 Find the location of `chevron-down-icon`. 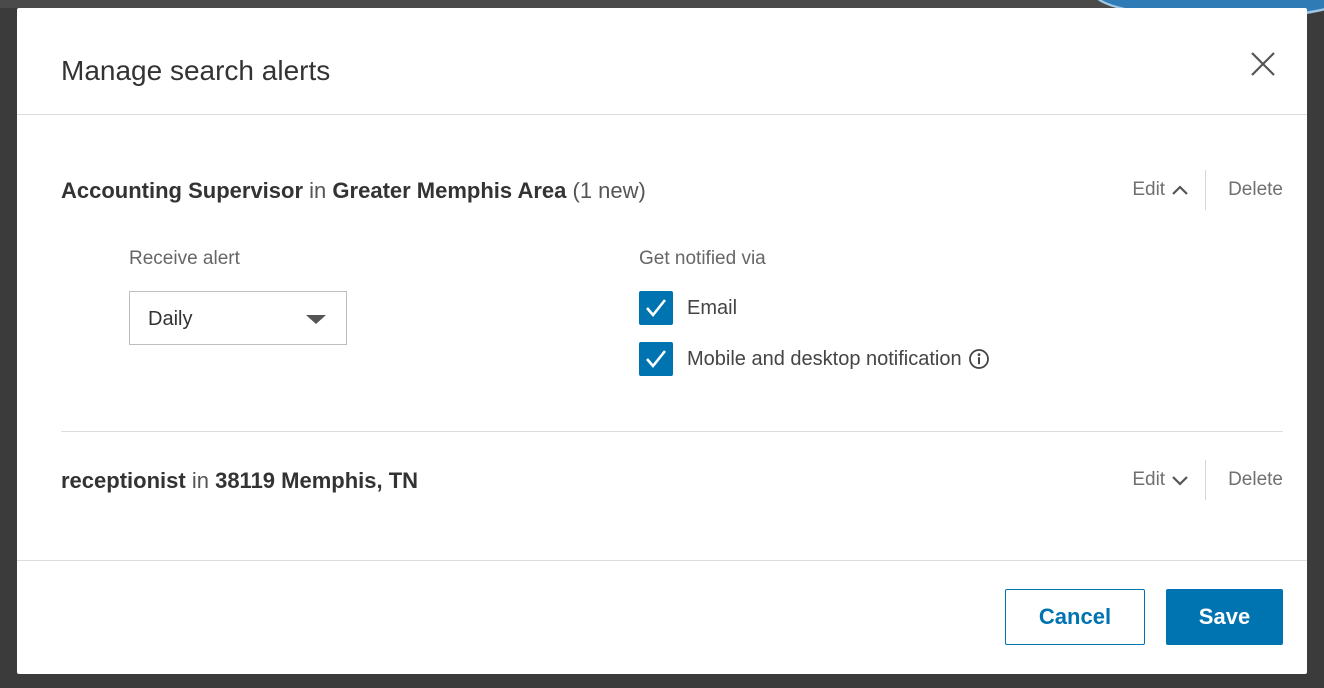

chevron-down-icon is located at coordinates (1180, 481).